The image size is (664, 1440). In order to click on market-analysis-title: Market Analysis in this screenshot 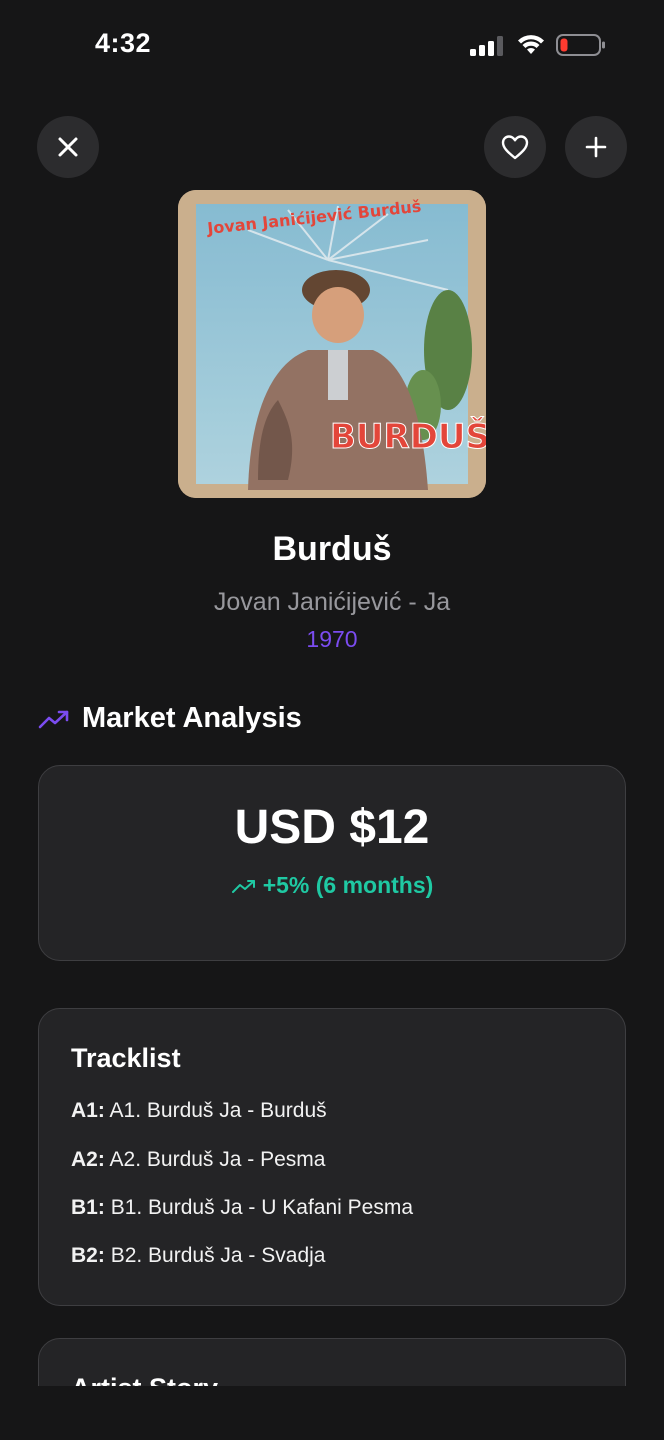, I will do `click(192, 718)`.